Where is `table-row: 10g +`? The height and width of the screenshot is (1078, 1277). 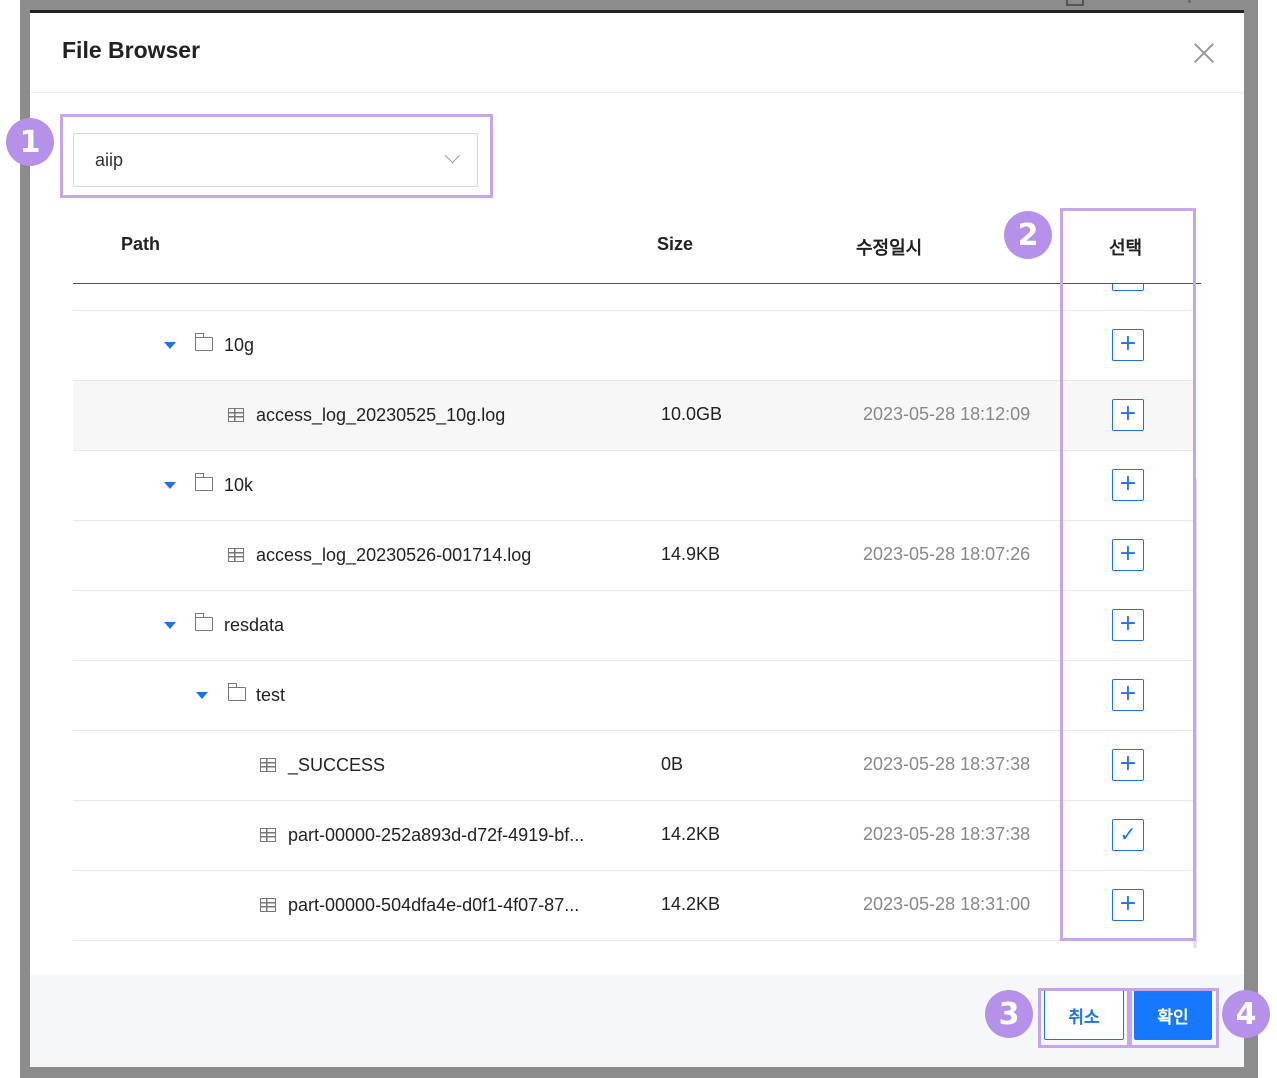
table-row: 10g + is located at coordinates (633, 346).